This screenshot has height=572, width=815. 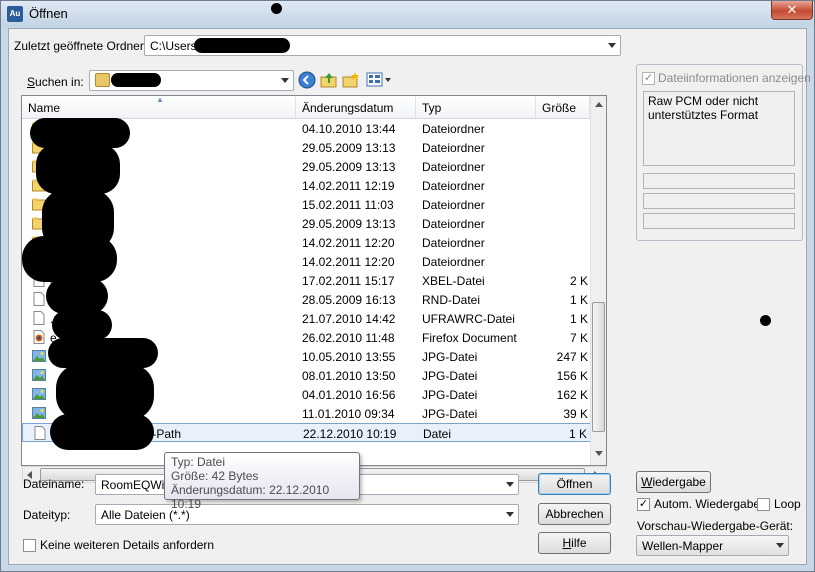 What do you see at coordinates (349, 300) in the screenshot?
I see `file-date: 28.05.2009 16:13` at bounding box center [349, 300].